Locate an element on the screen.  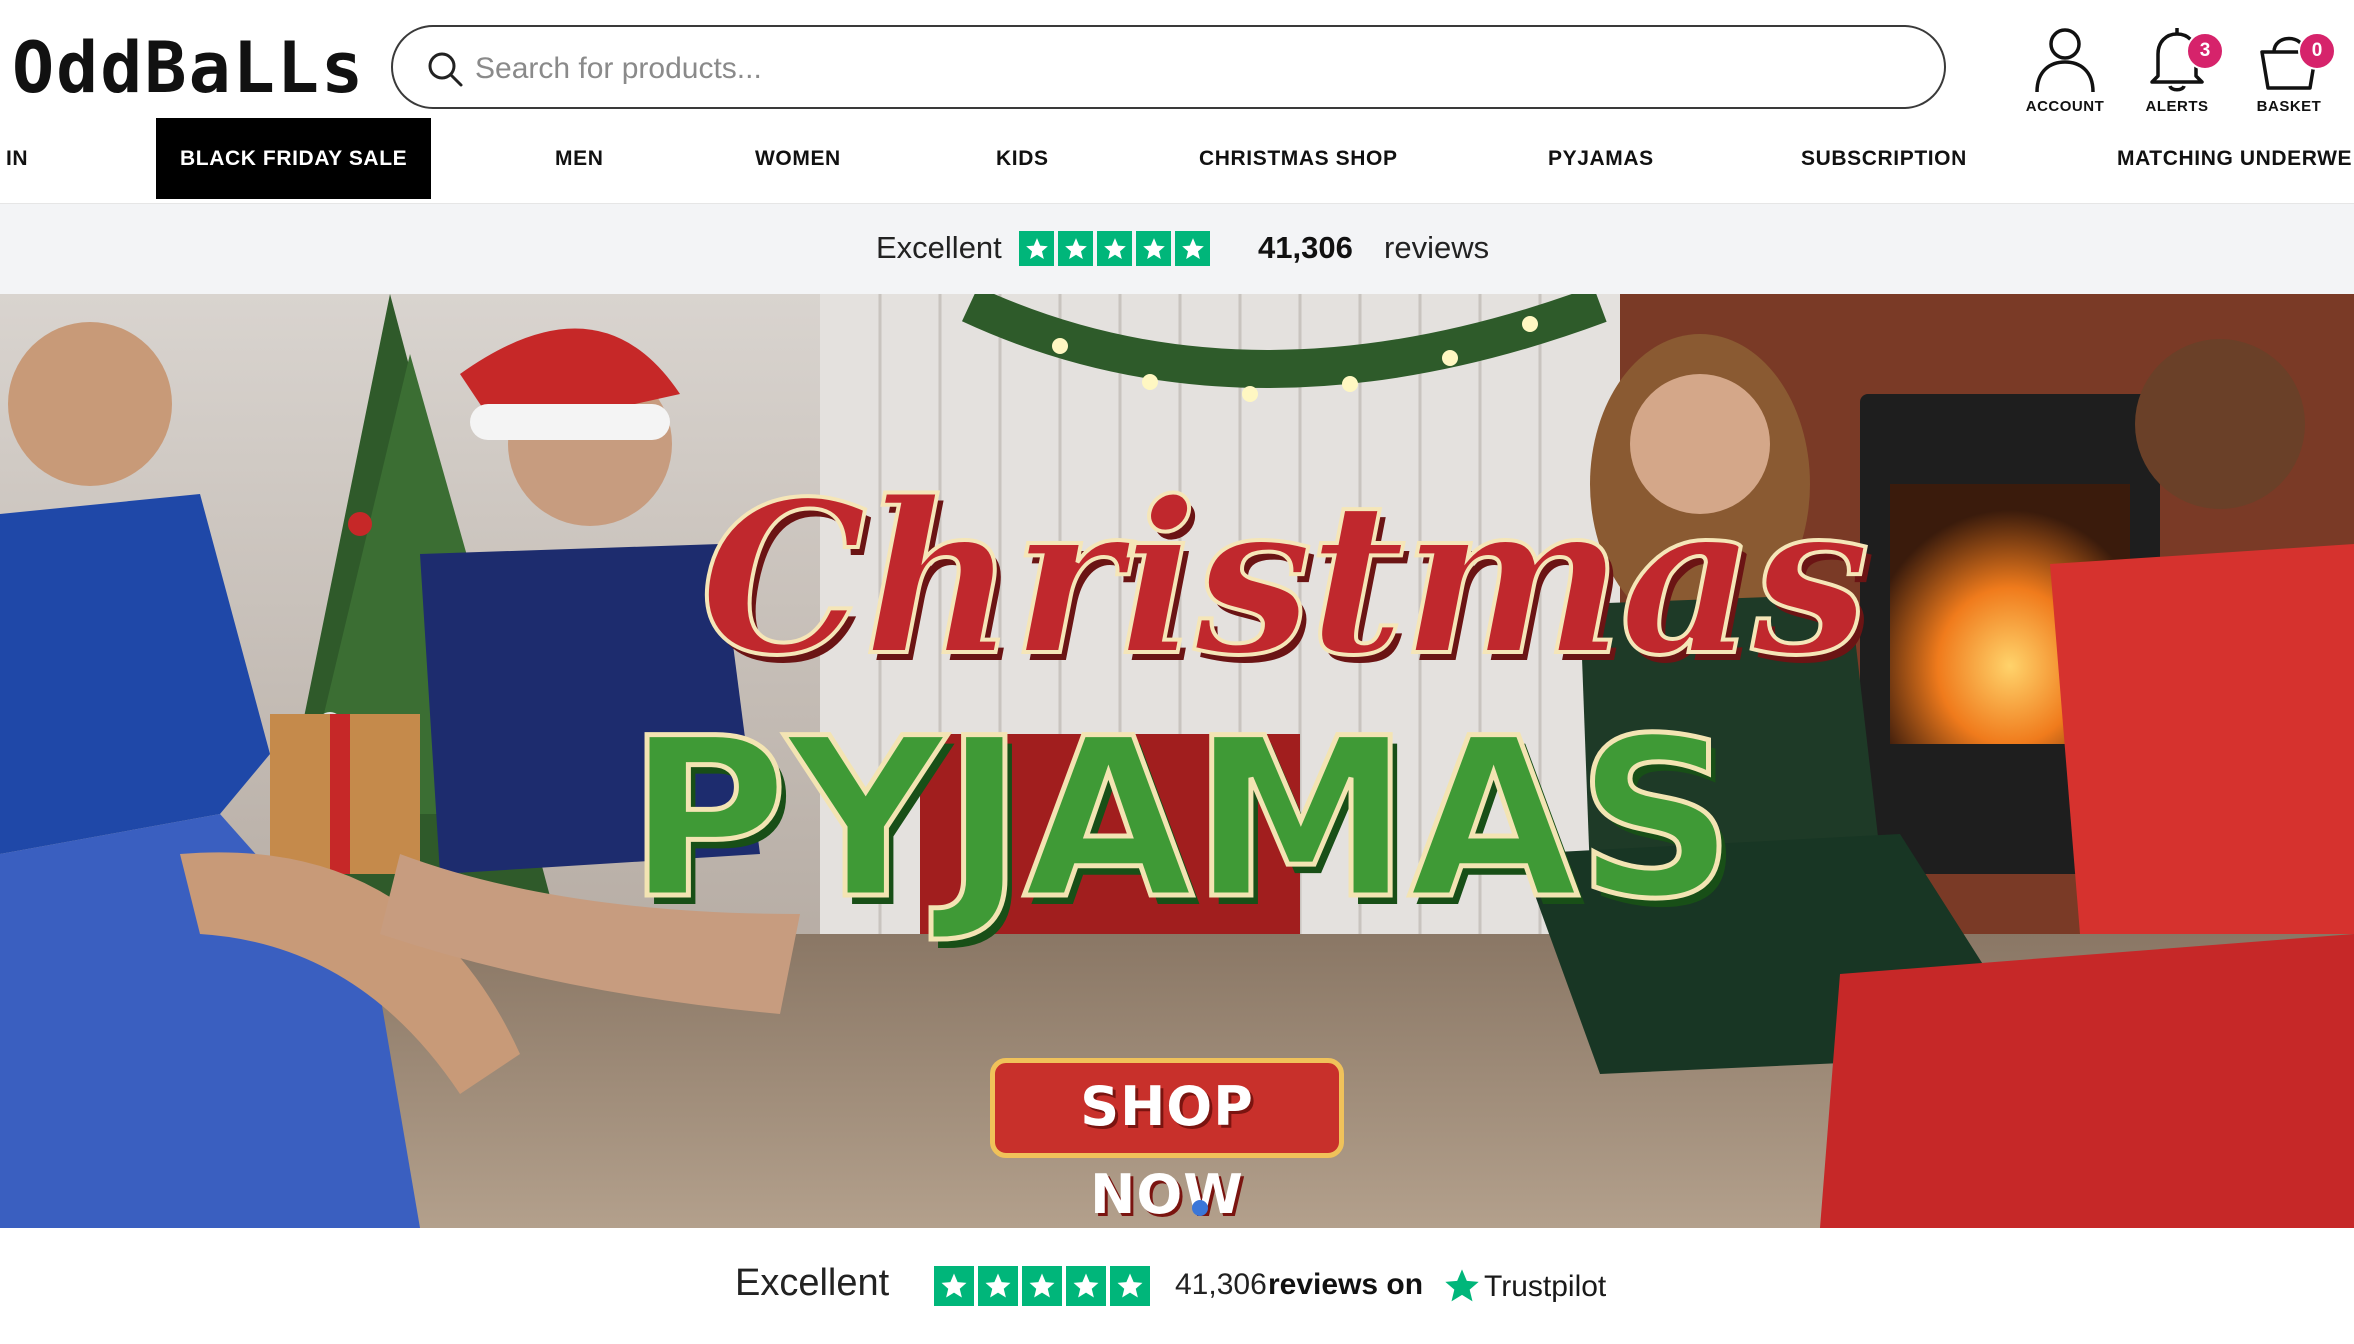
trustpilot-widget: Excellent 41,306 reviews on Trustpilot is located at coordinates (1177, 1286).